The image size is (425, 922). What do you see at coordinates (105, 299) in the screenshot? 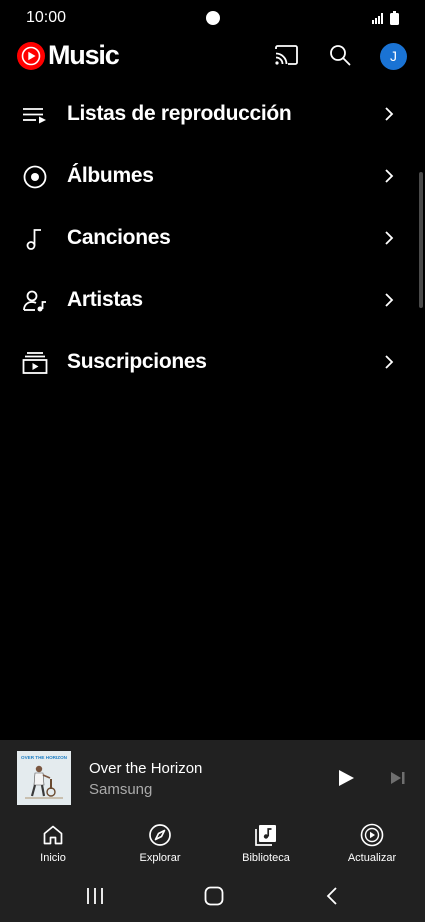
I see `menu-item-label: Artistas` at bounding box center [105, 299].